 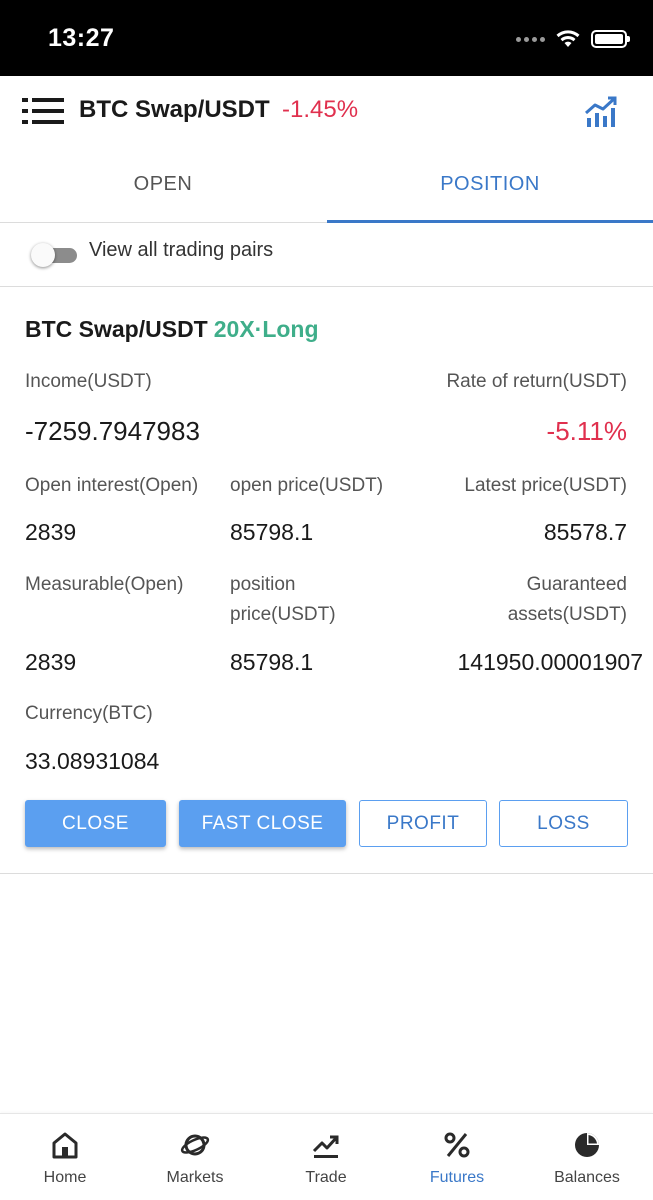 What do you see at coordinates (326, 1177) in the screenshot?
I see `nav-trade-label: Trade` at bounding box center [326, 1177].